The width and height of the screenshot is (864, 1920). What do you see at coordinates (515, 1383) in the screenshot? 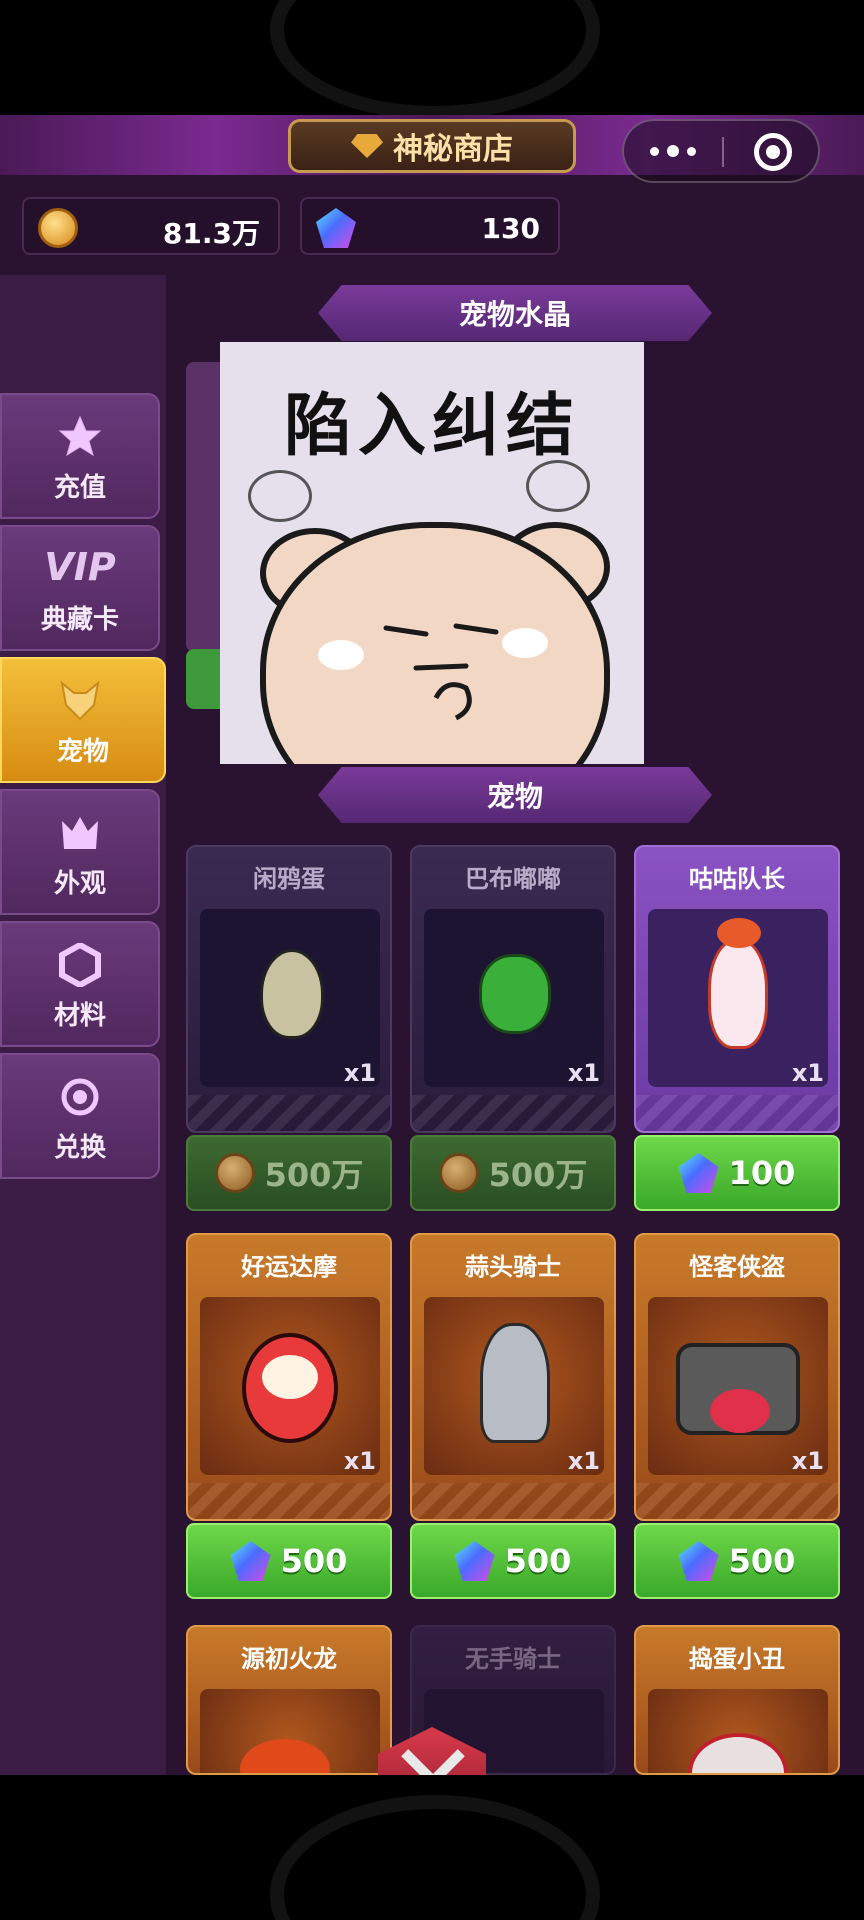
I see `knight-pet` at bounding box center [515, 1383].